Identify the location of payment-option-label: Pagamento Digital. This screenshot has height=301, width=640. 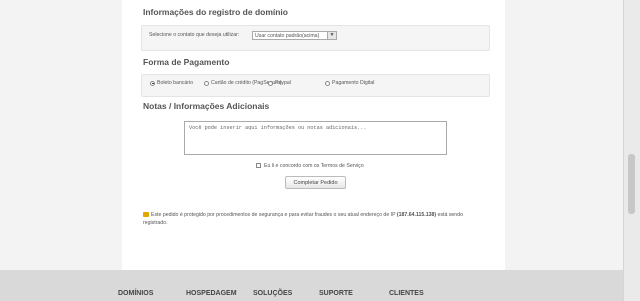
(353, 83).